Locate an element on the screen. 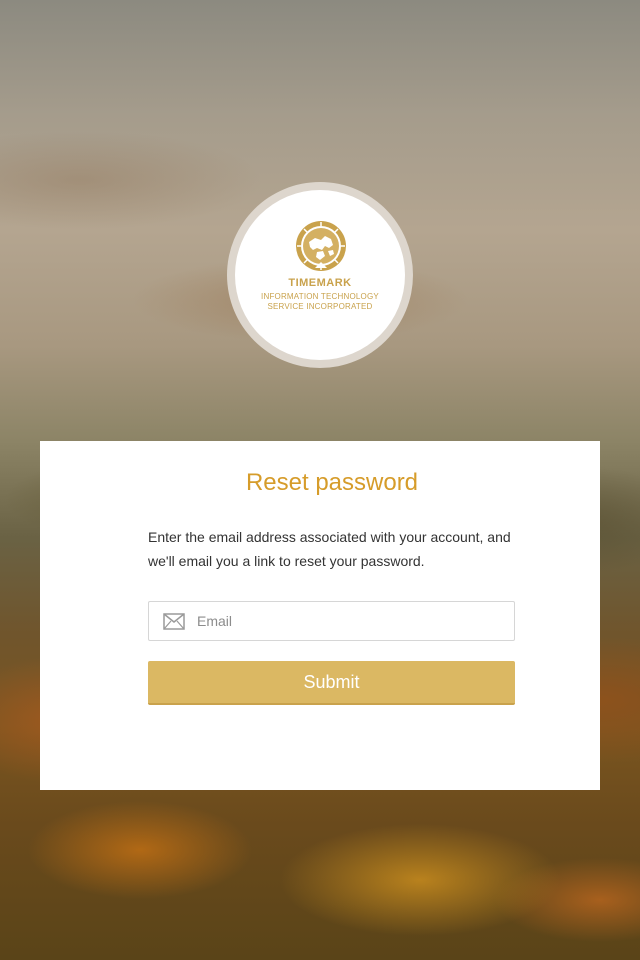  logo-subtitle-line1: INFORMATION TECHNOLOGY is located at coordinates (320, 296).